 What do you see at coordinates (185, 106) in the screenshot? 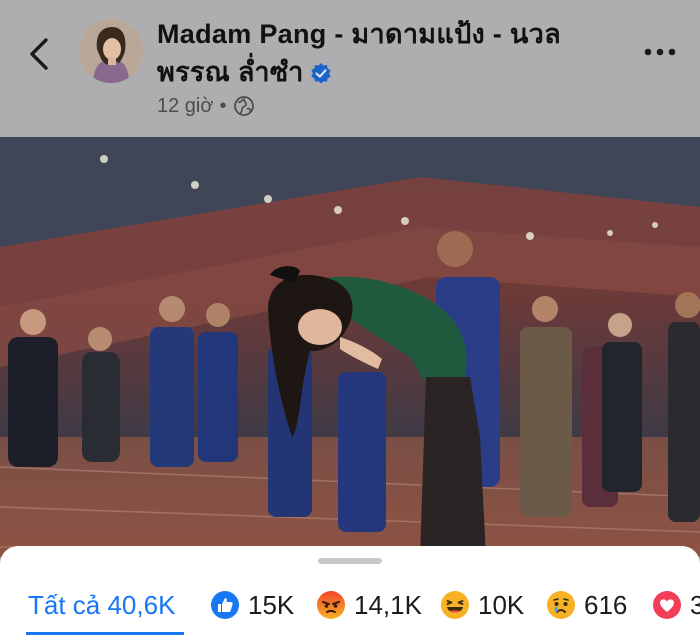
I see `post-time: 12 giờ` at bounding box center [185, 106].